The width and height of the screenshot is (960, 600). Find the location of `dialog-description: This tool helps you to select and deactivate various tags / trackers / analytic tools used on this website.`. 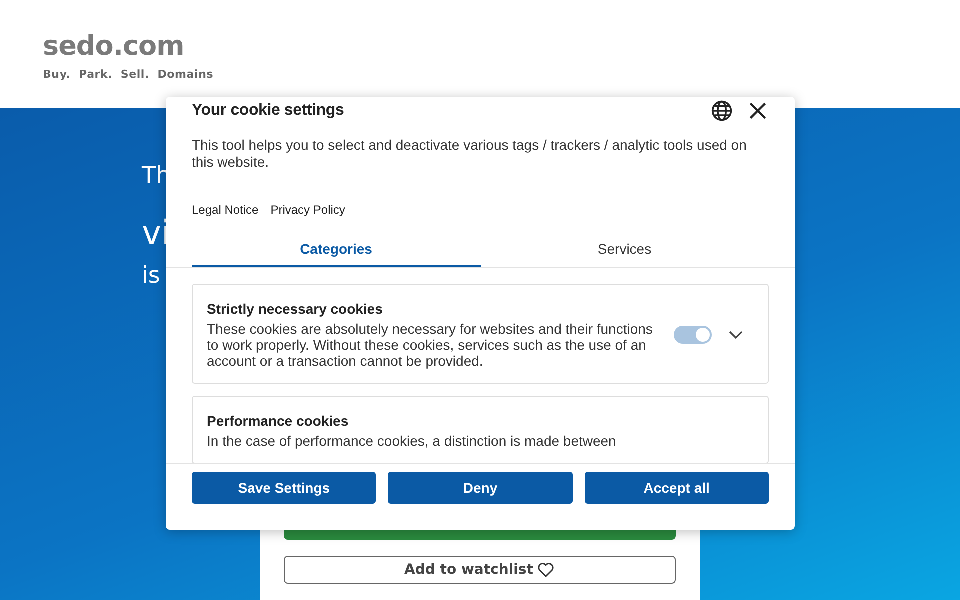

dialog-description: This tool helps you to select and deactivate various tags / trackers / analytic tools used on this website. is located at coordinates (470, 154).